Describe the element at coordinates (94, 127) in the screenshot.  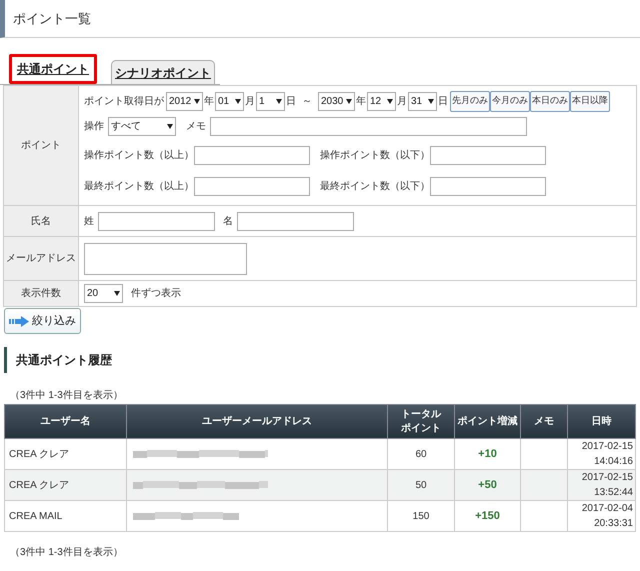
I see `label: 操作` at that location.